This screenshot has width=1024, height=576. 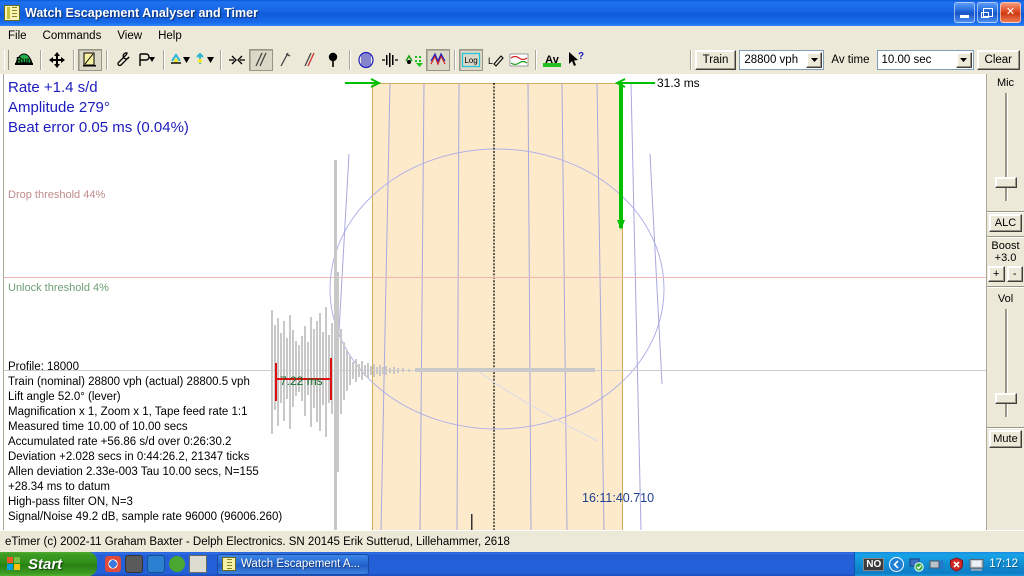 What do you see at coordinates (771, 60) in the screenshot?
I see `train-combo-value: 28800 vph` at bounding box center [771, 60].